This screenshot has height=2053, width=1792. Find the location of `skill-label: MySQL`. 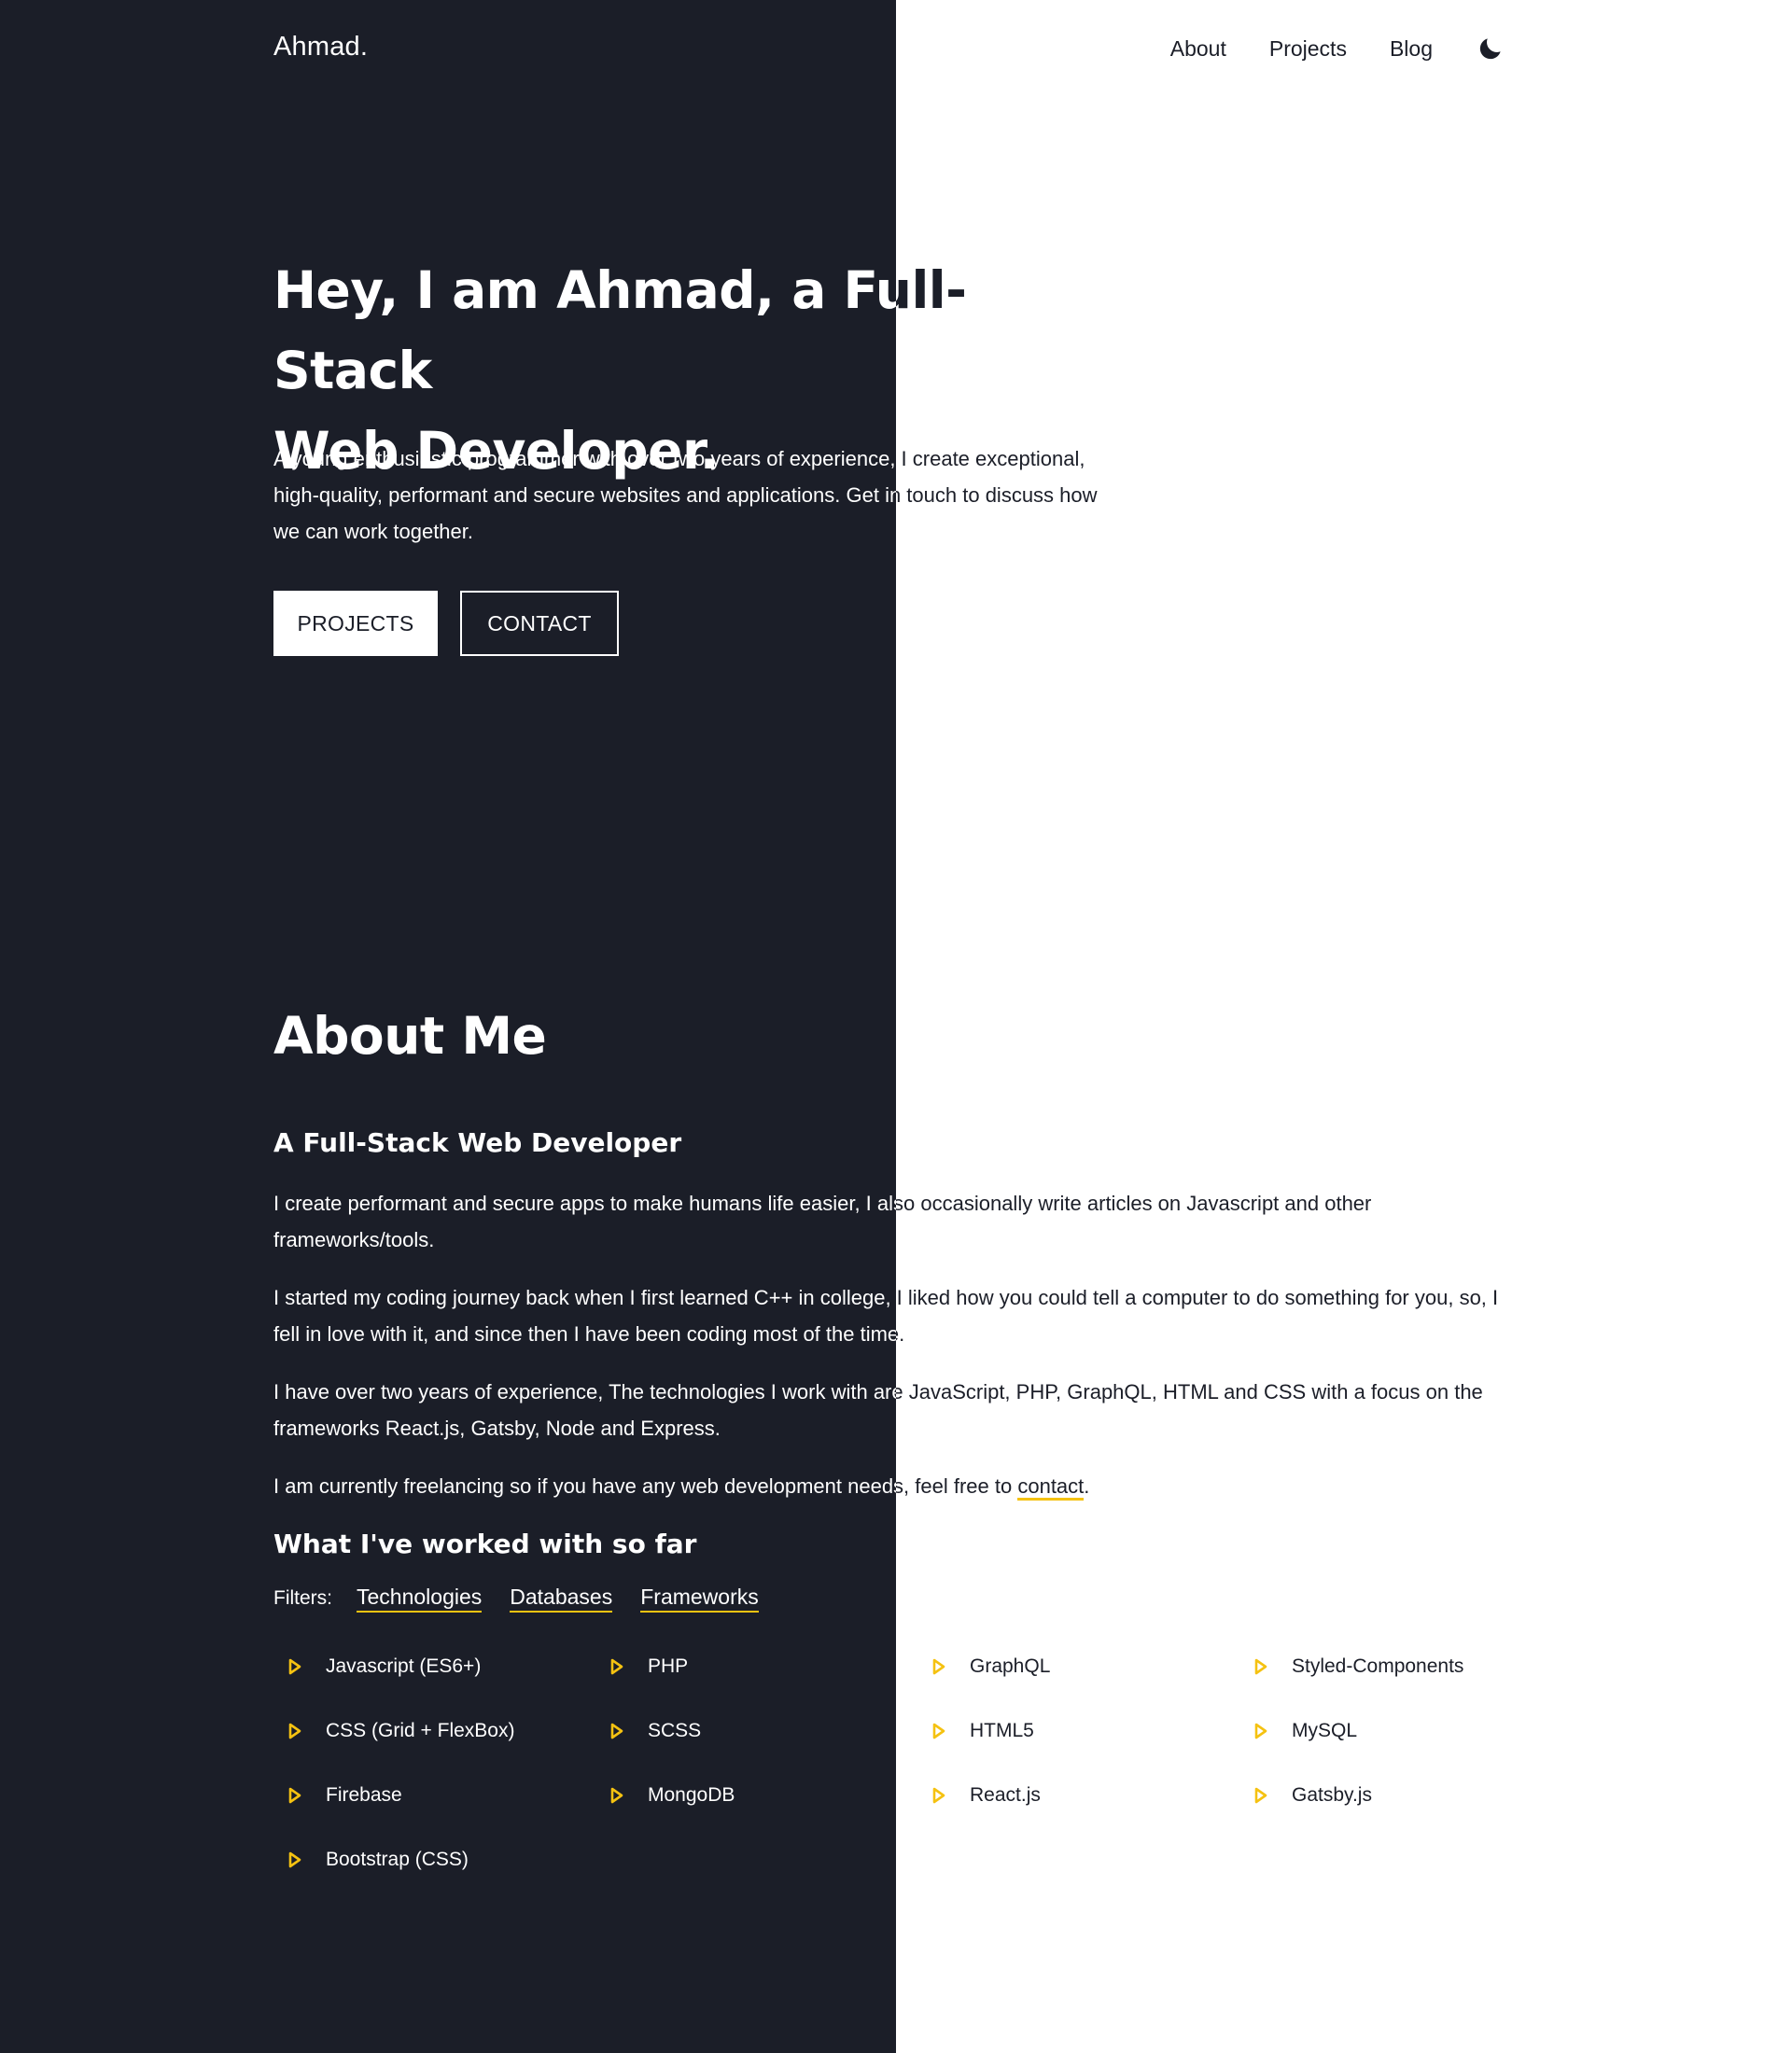

skill-label: MySQL is located at coordinates (1325, 1730).